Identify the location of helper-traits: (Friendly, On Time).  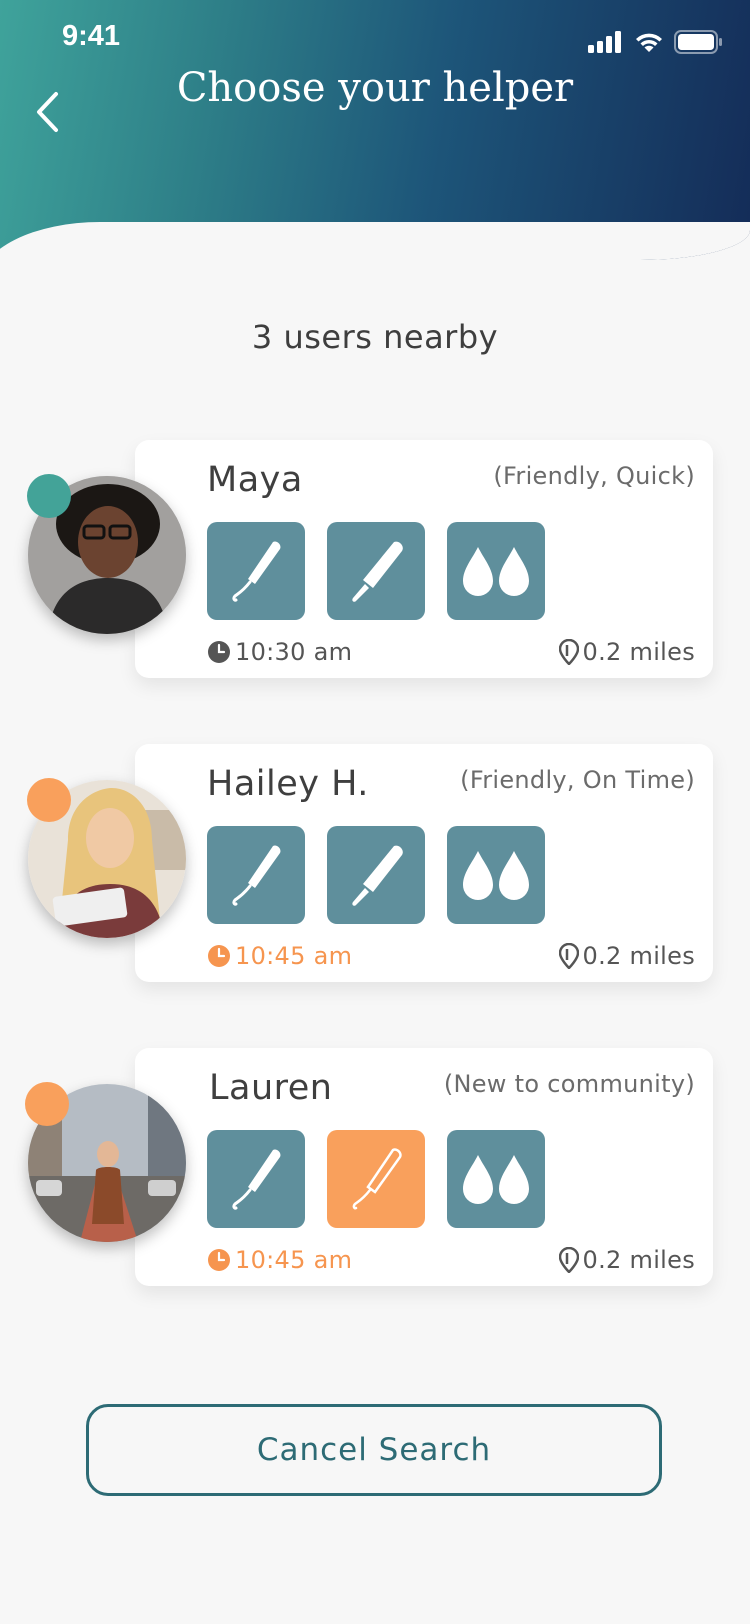
(577, 780).